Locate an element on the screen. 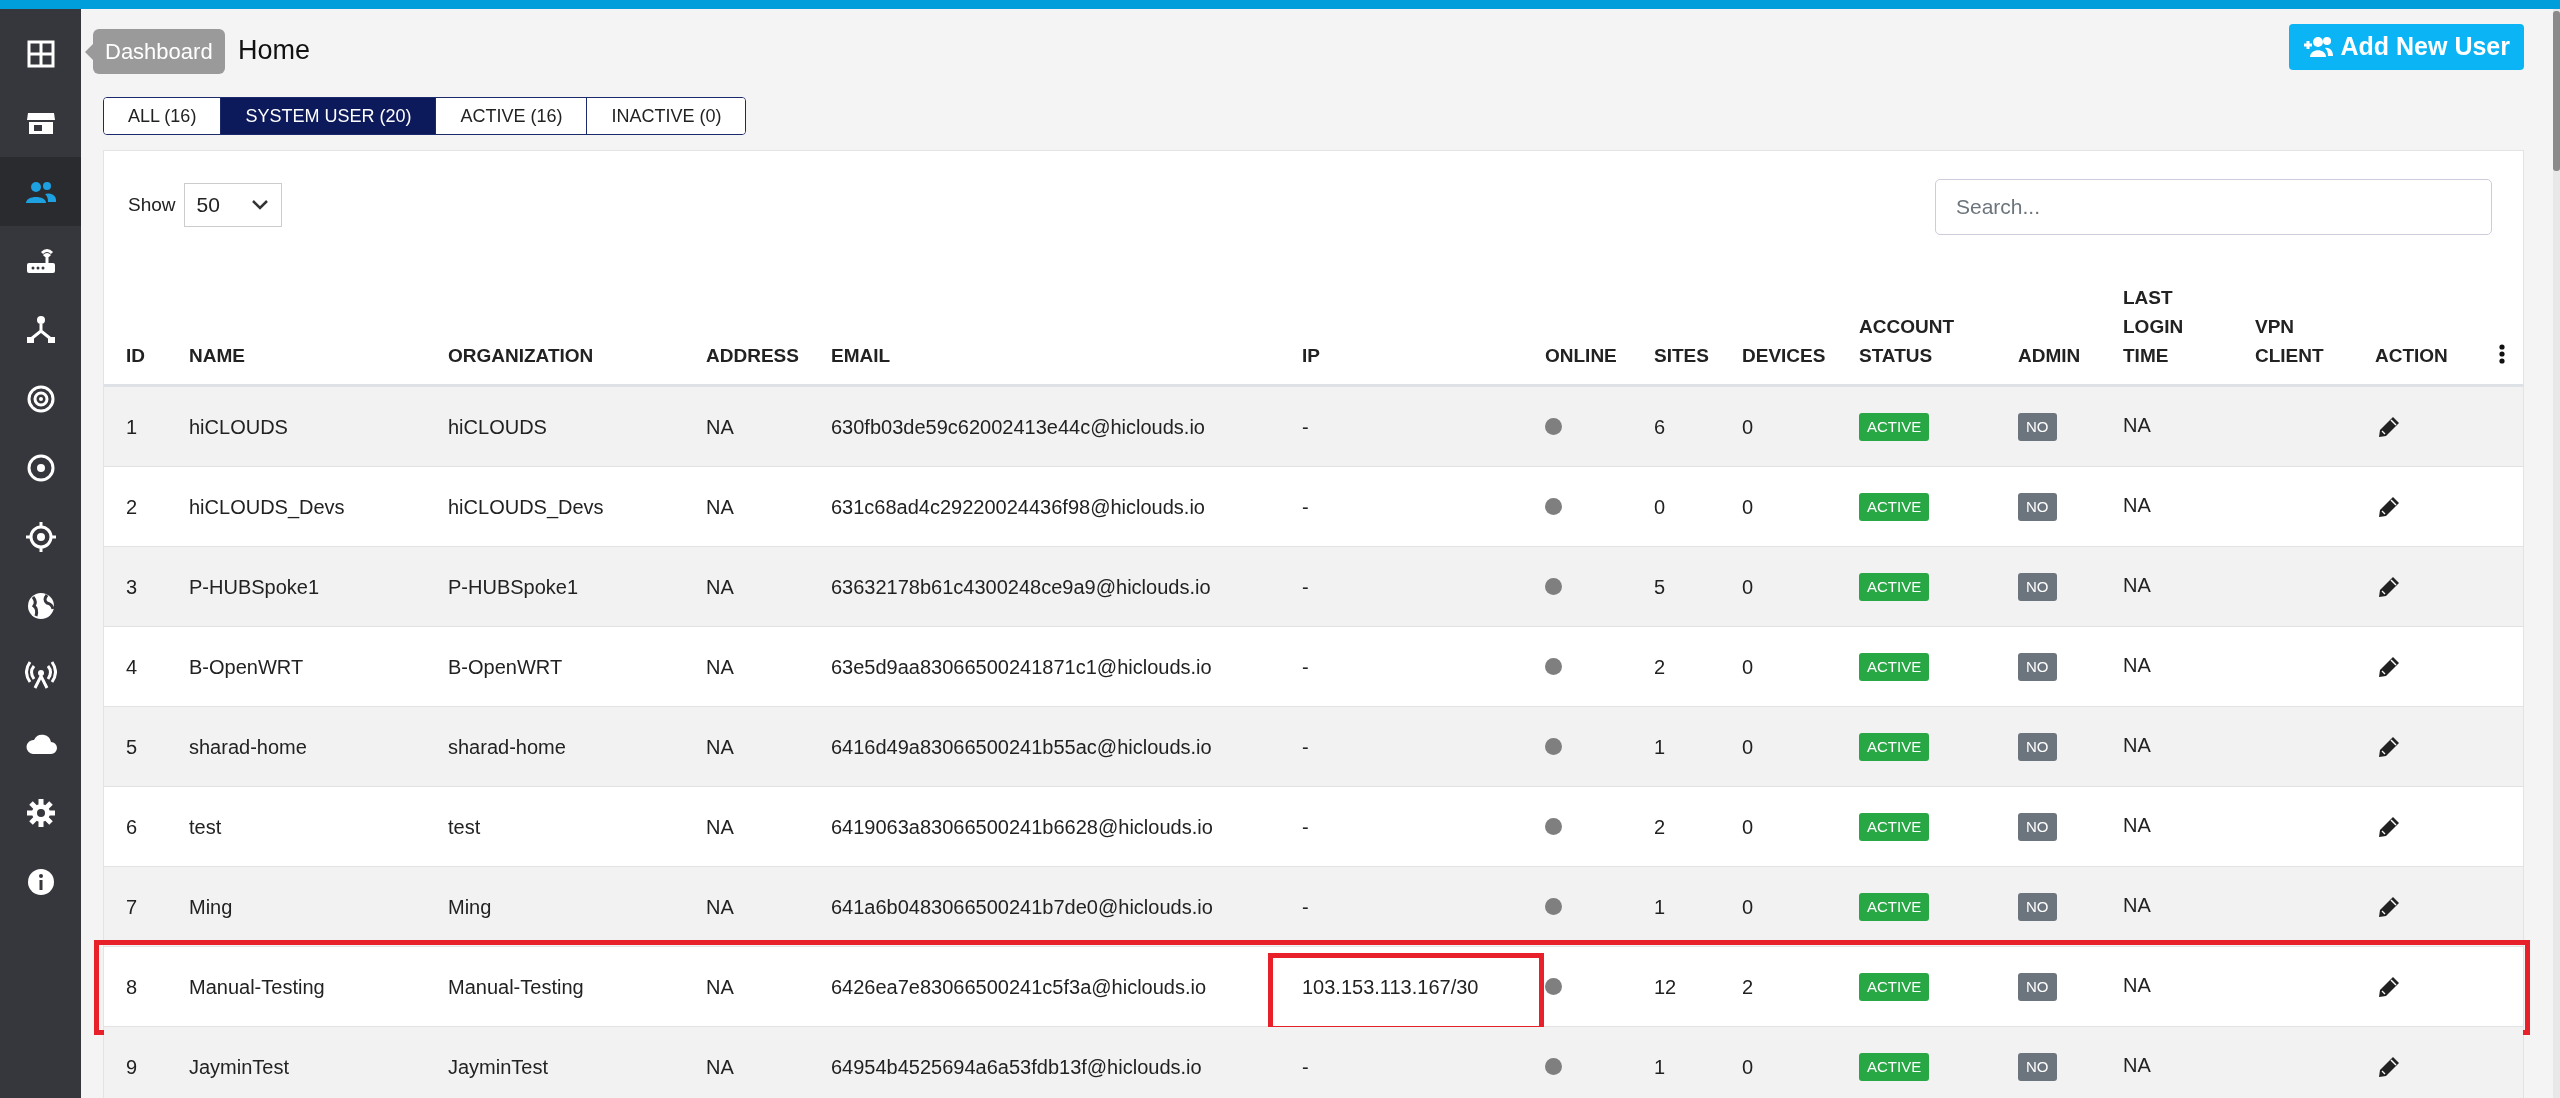 The height and width of the screenshot is (1098, 2560). column-header: ACTION is located at coordinates (2411, 355).